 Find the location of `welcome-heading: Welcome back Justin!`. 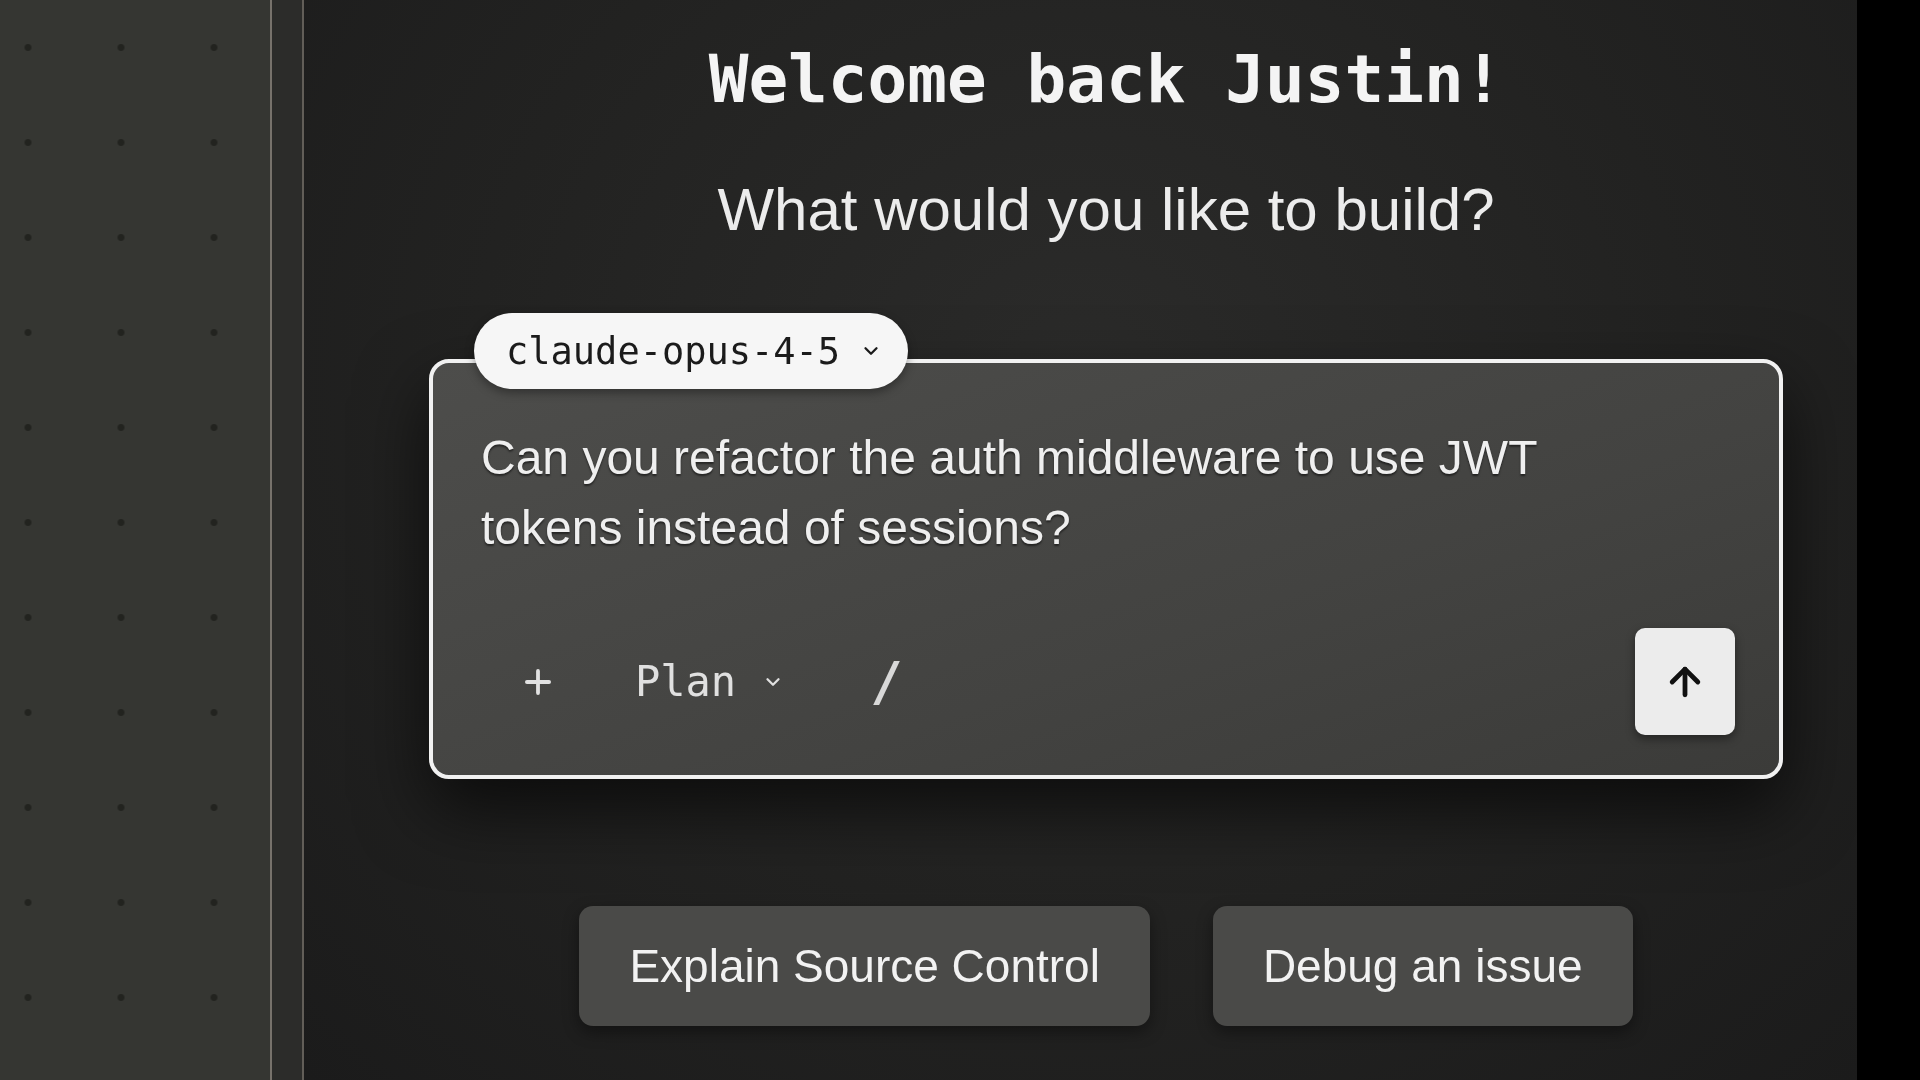

welcome-heading: Welcome back Justin! is located at coordinates (1106, 80).